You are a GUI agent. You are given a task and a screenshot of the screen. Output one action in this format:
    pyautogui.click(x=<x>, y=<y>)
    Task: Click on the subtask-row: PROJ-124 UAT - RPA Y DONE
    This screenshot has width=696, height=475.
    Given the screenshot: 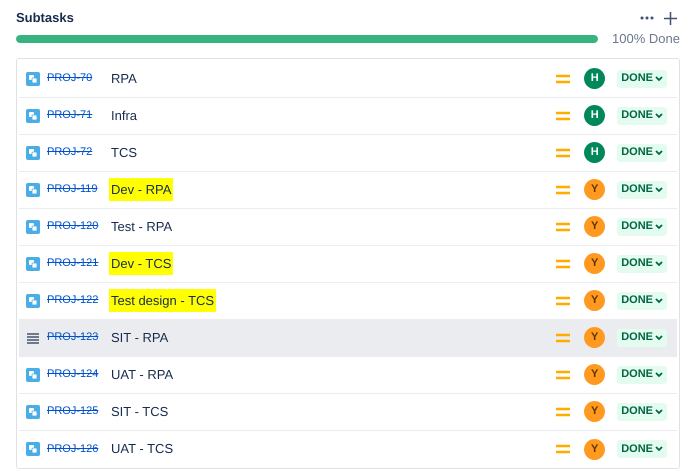 What is the action you would take?
    pyautogui.click(x=348, y=375)
    